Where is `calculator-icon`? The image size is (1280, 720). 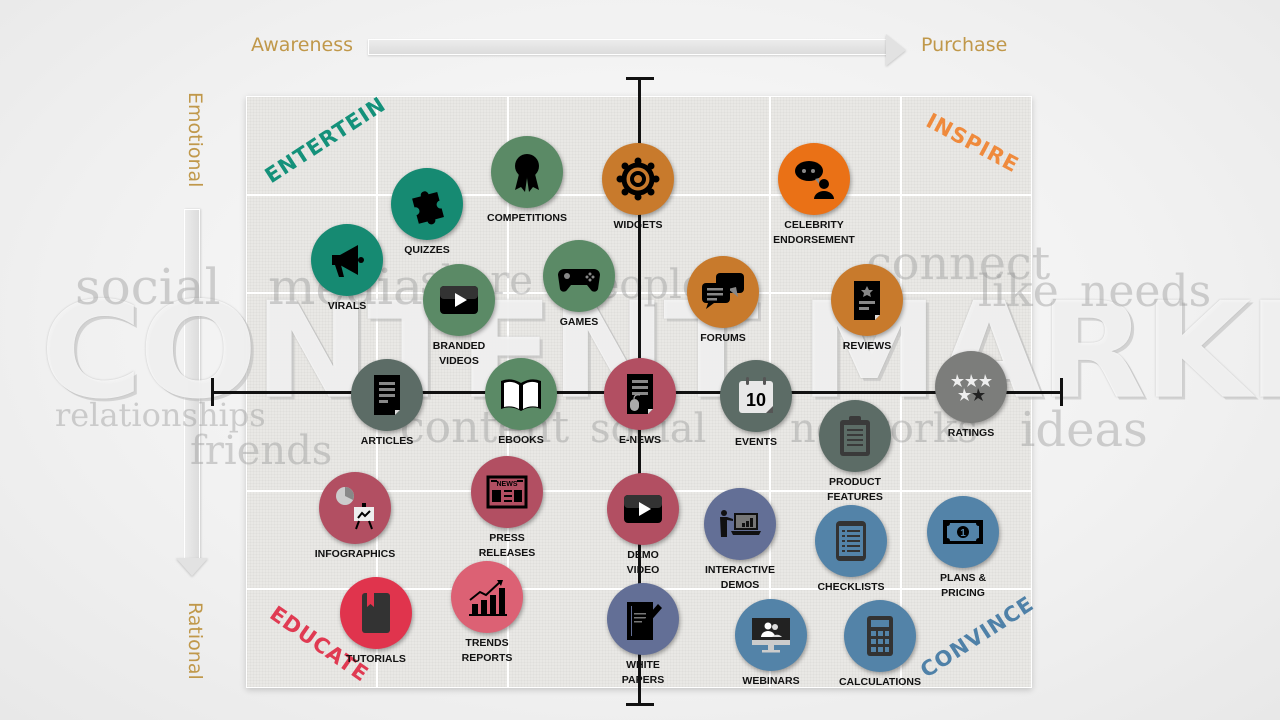 calculator-icon is located at coordinates (880, 636).